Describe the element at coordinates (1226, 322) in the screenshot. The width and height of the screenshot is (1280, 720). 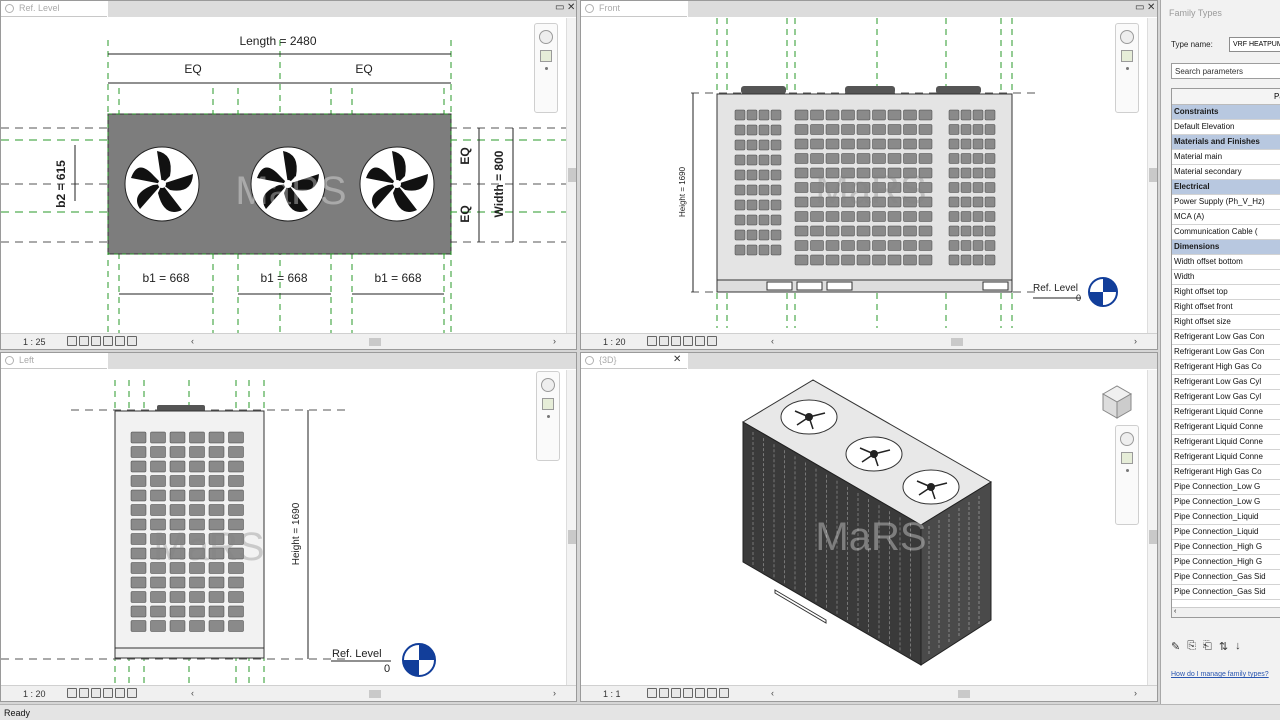
I see `parameter-row: Right offset size` at that location.